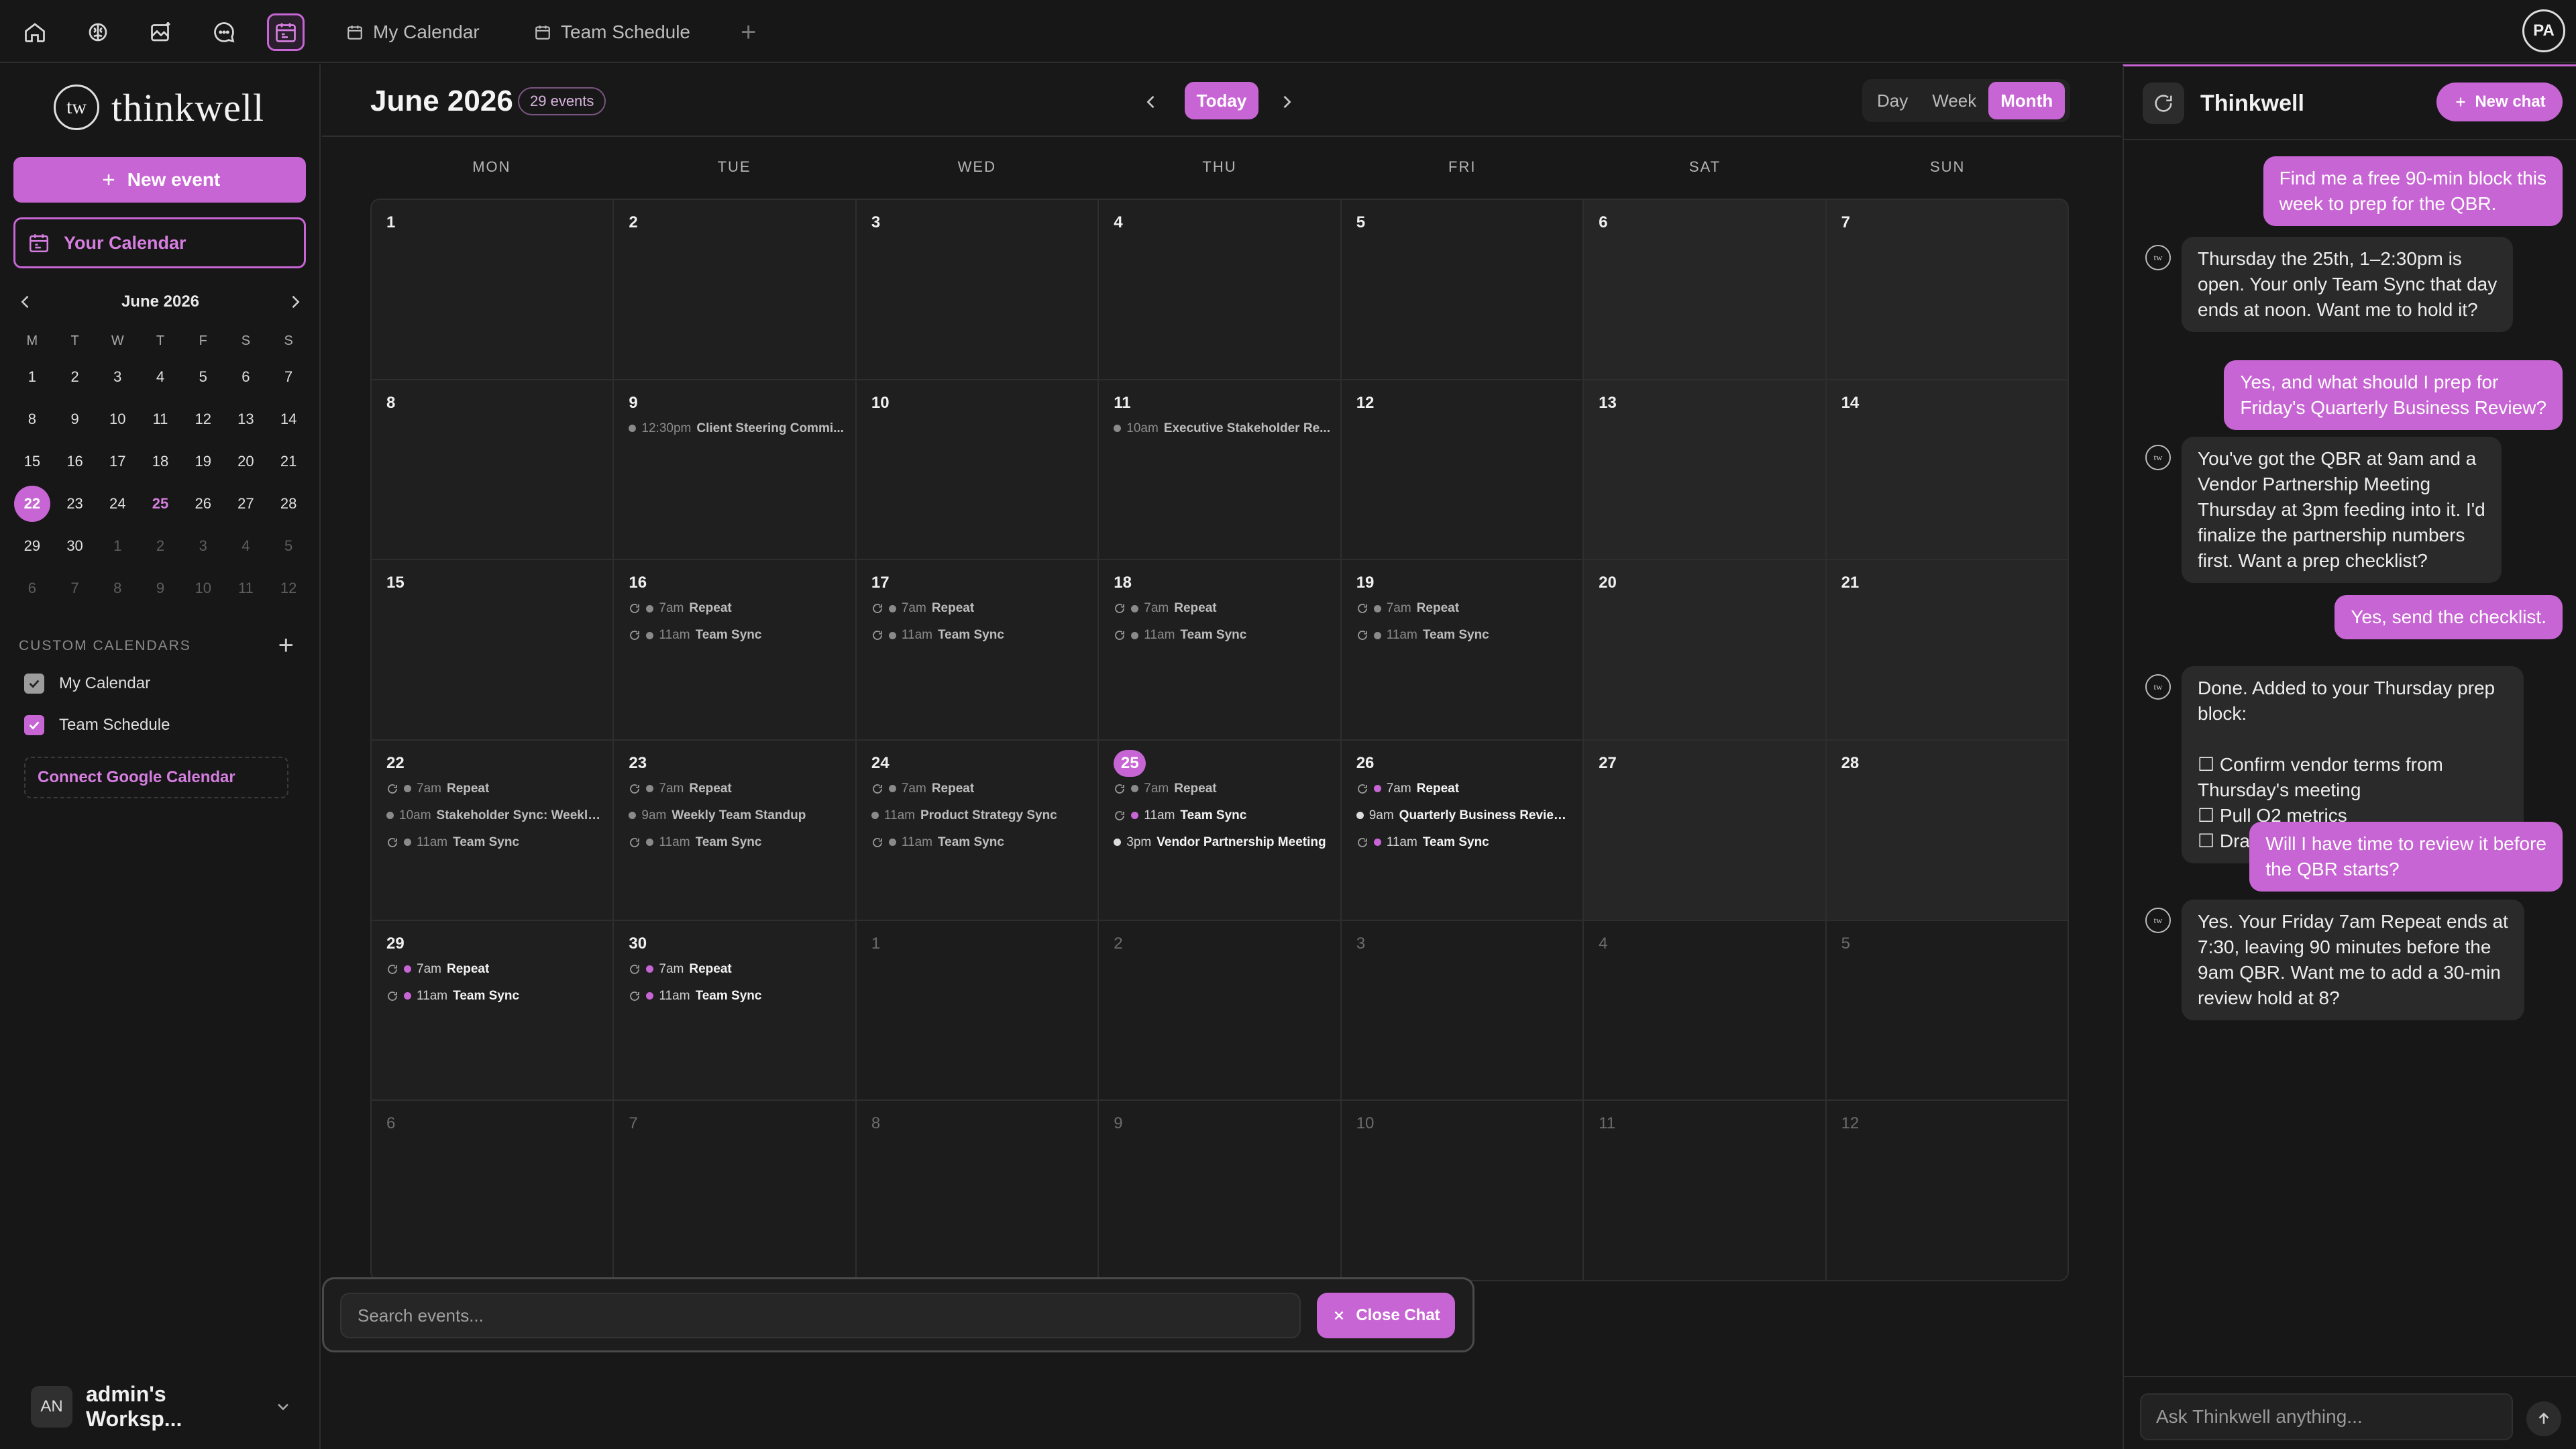 Image resolution: width=2576 pixels, height=1449 pixels. Describe the element at coordinates (35, 32) in the screenshot. I see `home-icon` at that location.